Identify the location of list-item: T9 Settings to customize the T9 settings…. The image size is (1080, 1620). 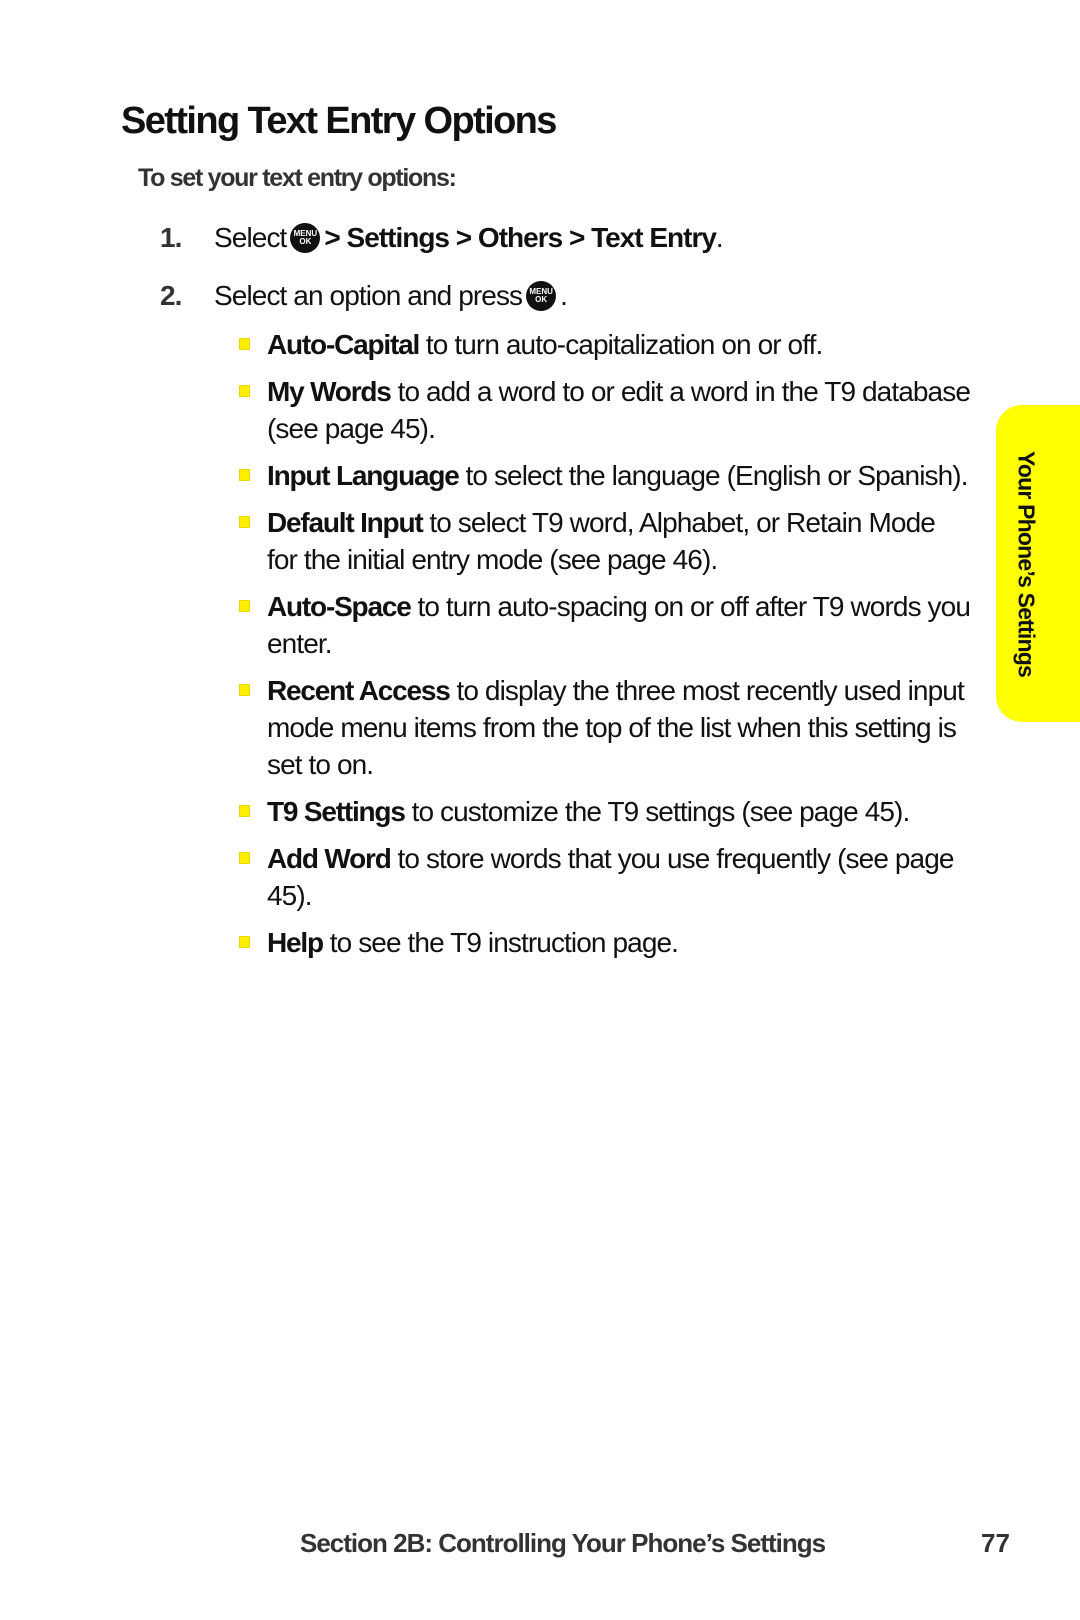
(605, 811).